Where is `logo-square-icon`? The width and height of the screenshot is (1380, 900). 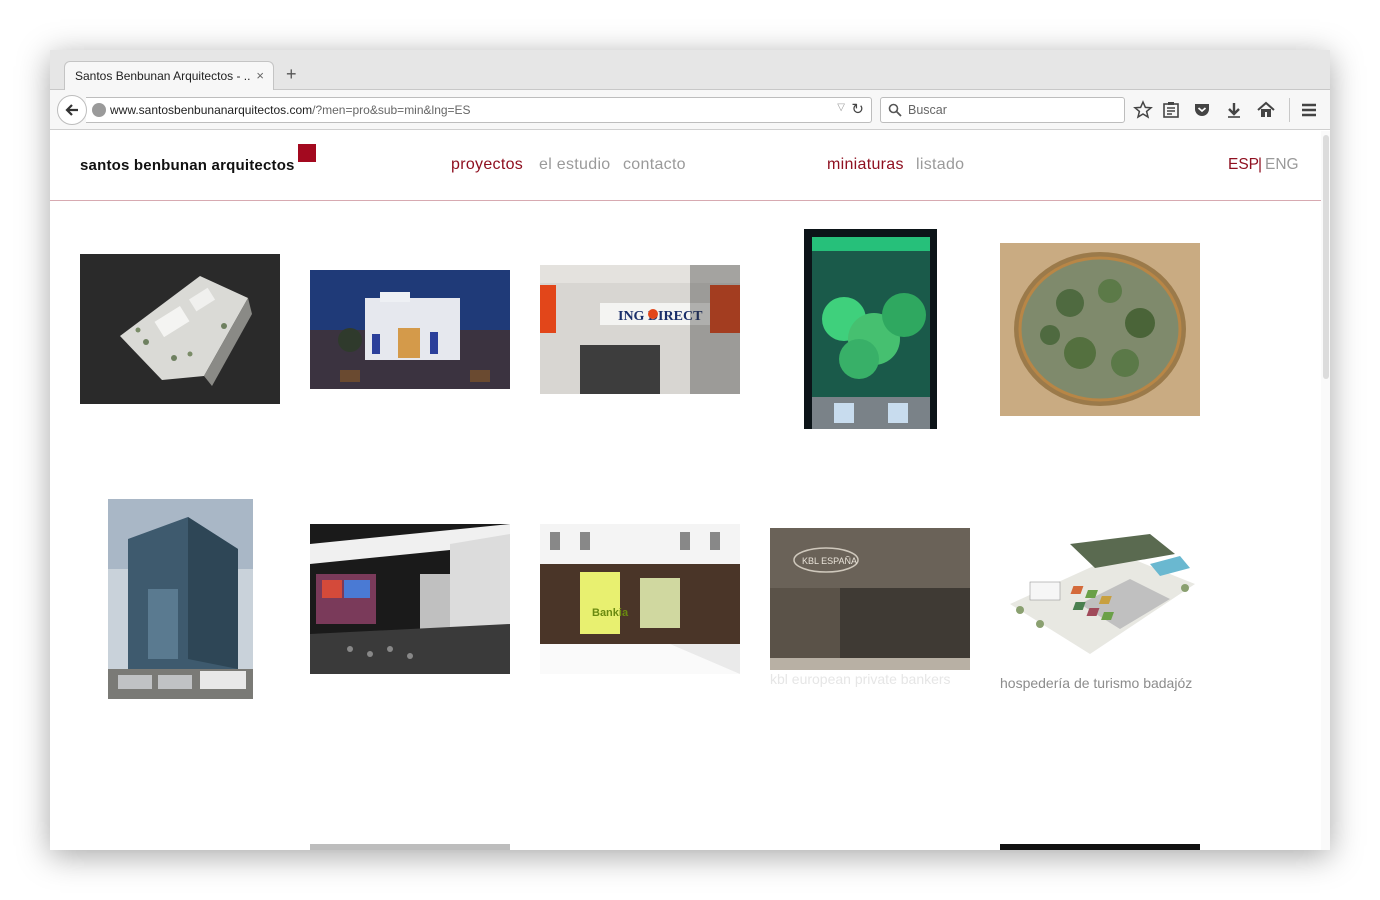
logo-square-icon is located at coordinates (307, 153).